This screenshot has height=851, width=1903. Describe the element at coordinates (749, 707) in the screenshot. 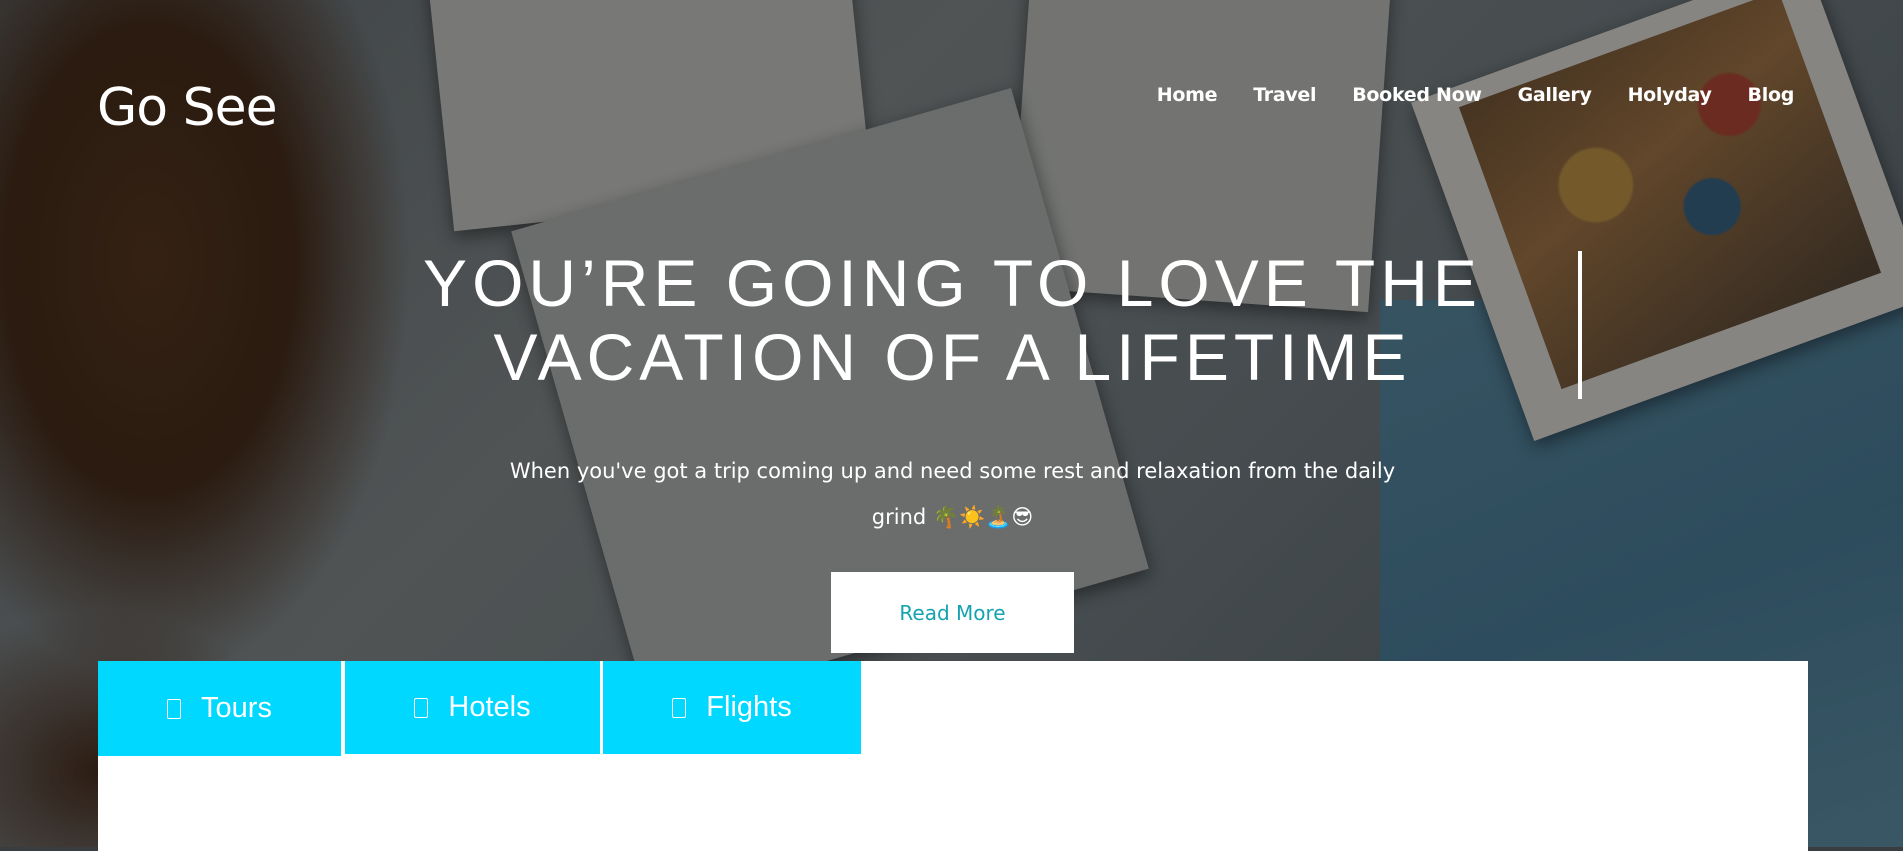

I see `tab-flights-label: Flights` at that location.